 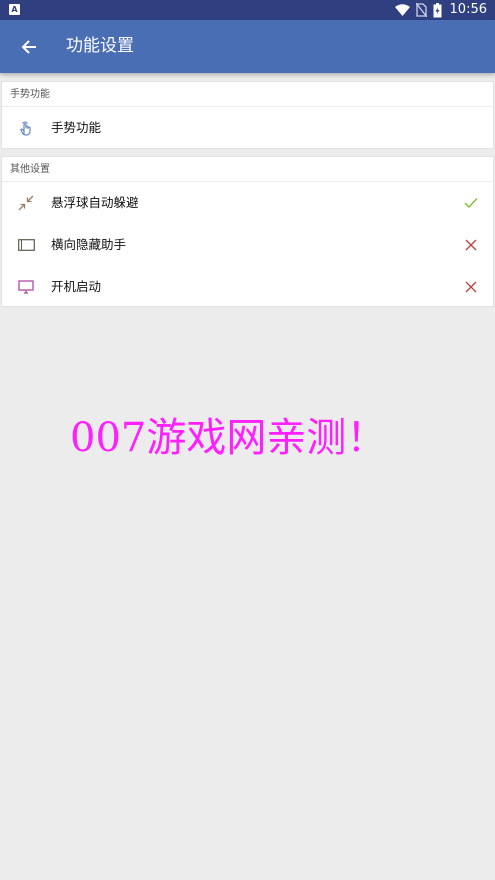 I want to click on status-bar: A 10:56, so click(x=247, y=10).